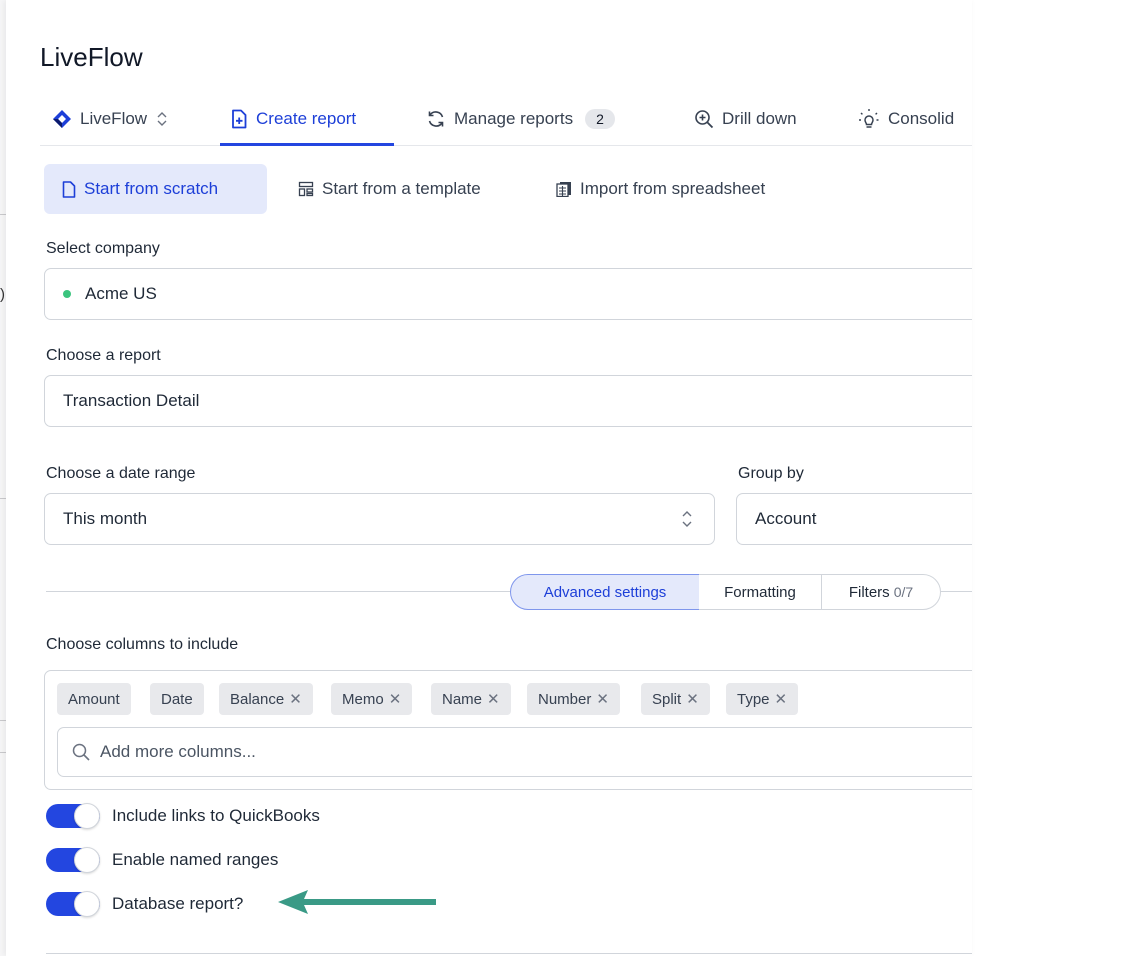  I want to click on column-chip-memo: Memo ✕, so click(372, 699).